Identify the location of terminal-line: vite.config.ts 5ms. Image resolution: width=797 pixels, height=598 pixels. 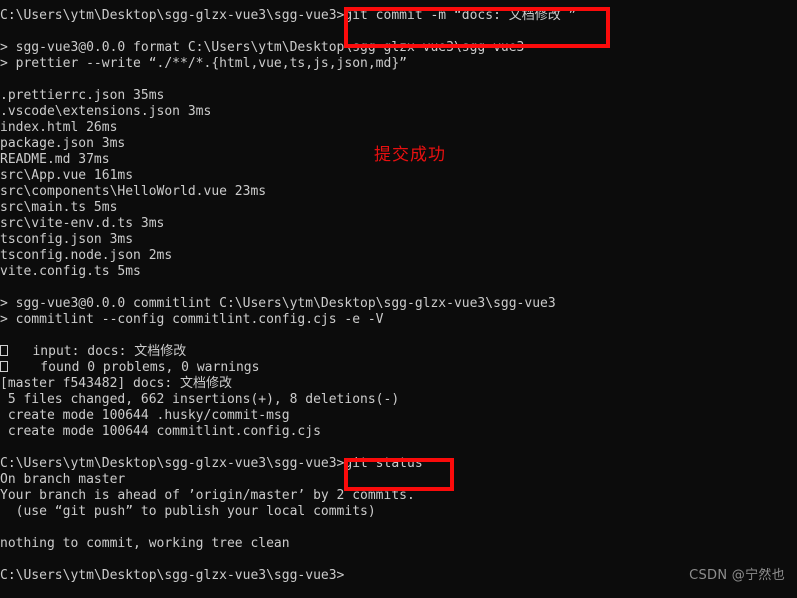
(70, 271).